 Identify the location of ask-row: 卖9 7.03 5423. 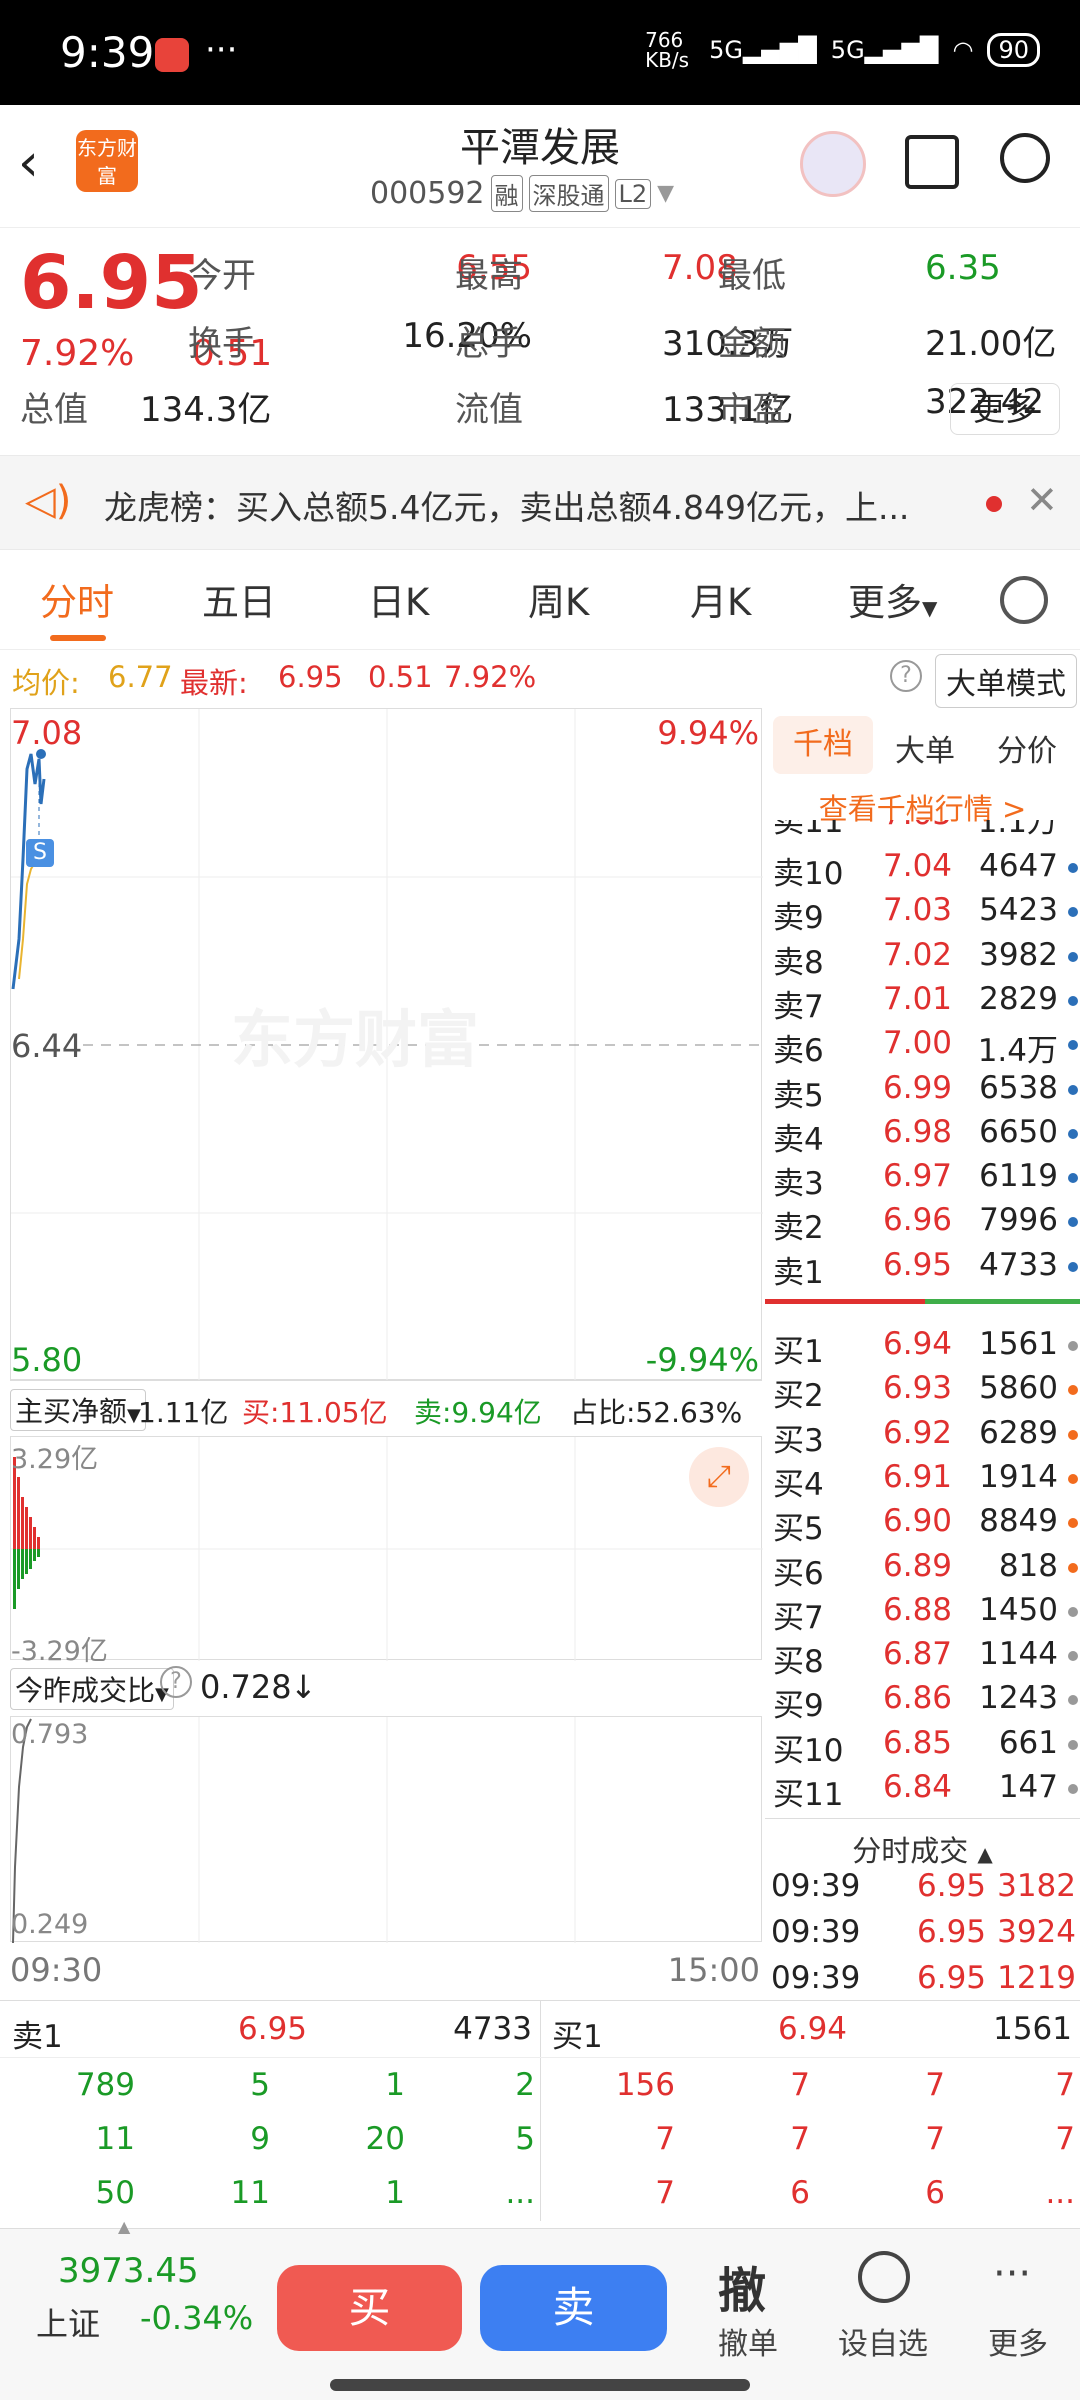
(922, 914).